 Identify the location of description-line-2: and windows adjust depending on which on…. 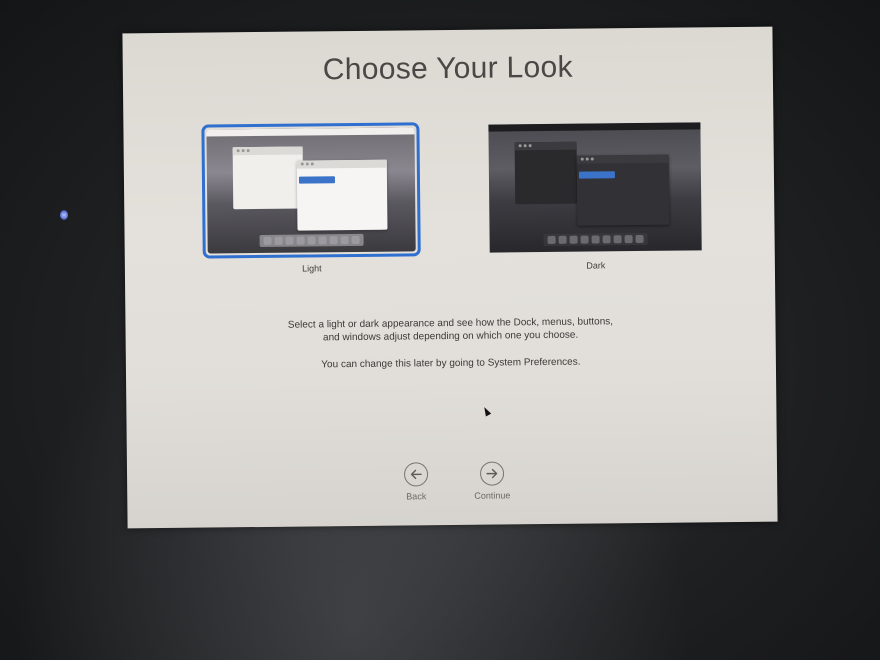
(450, 336).